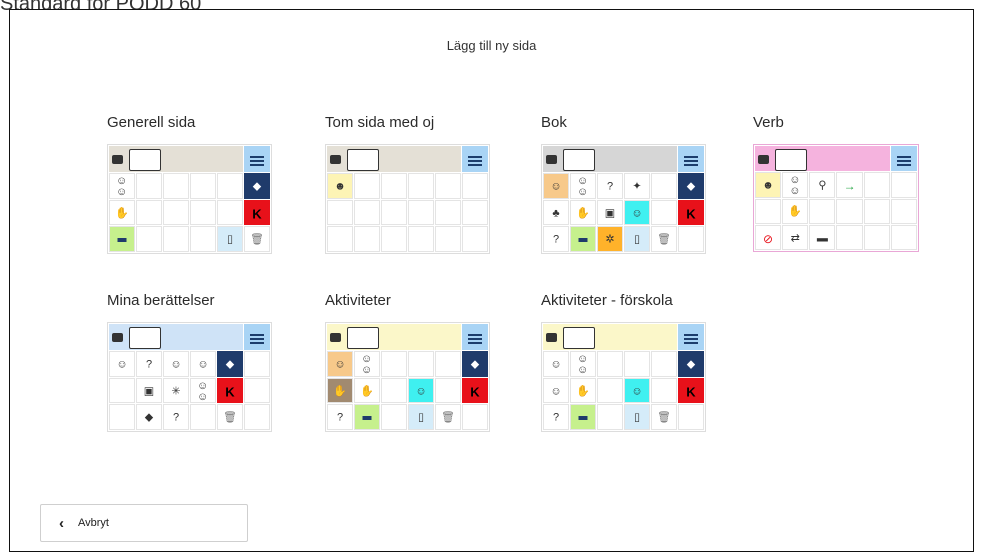 Image resolution: width=981 pixels, height=554 pixels. Describe the element at coordinates (93, 523) in the screenshot. I see `cancel-button-label: Avbryt` at that location.